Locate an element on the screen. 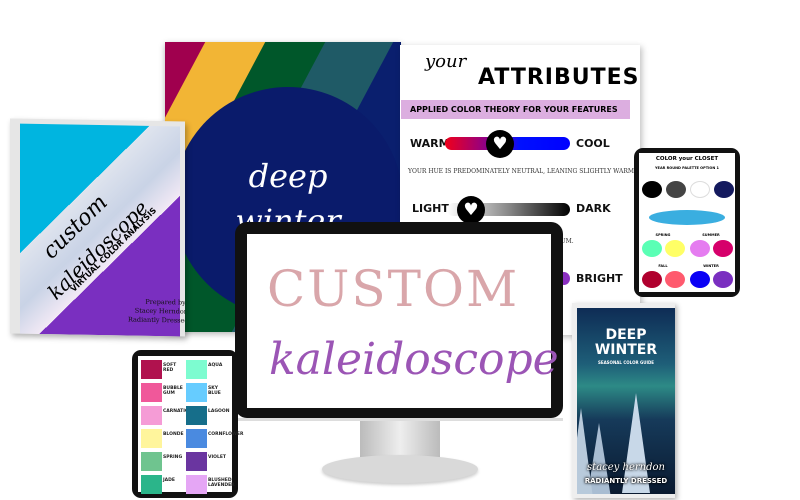 This screenshot has height=500, width=800. swatch-label: SPRING is located at coordinates (173, 457).